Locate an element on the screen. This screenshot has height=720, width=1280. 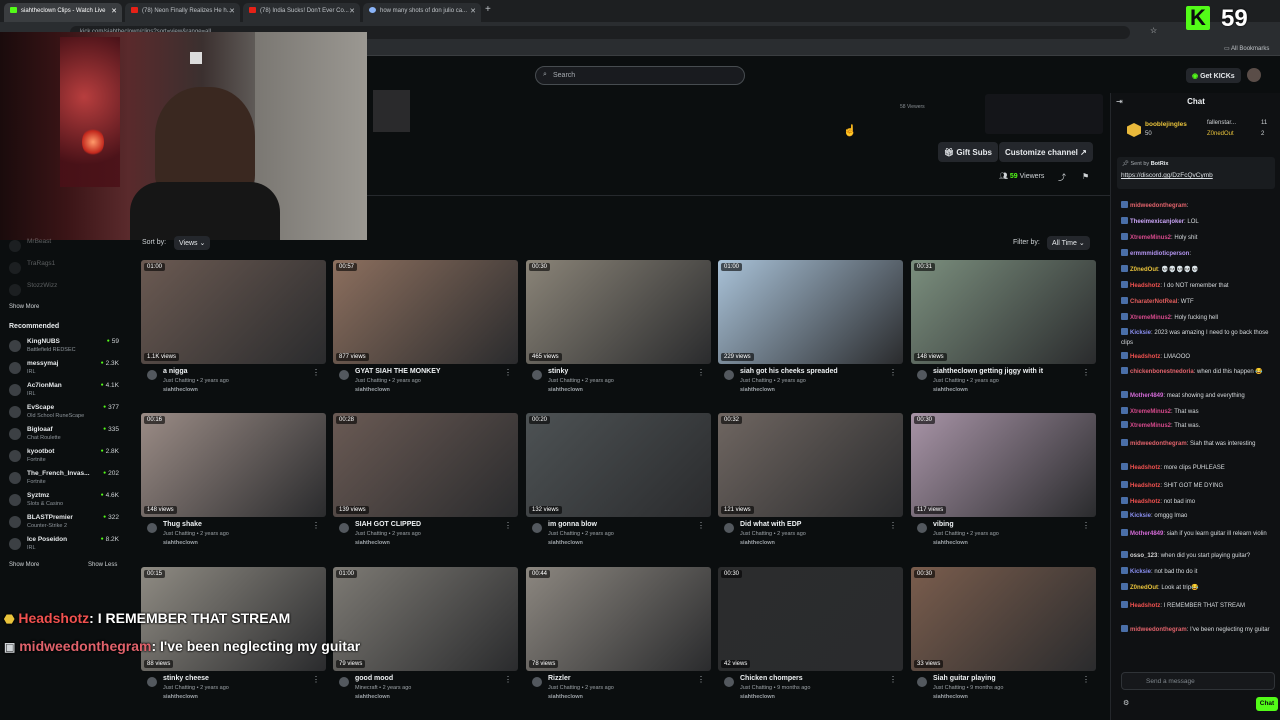
all-bookmarks-link: ▭ All Bookmarks is located at coordinates (1246, 48).